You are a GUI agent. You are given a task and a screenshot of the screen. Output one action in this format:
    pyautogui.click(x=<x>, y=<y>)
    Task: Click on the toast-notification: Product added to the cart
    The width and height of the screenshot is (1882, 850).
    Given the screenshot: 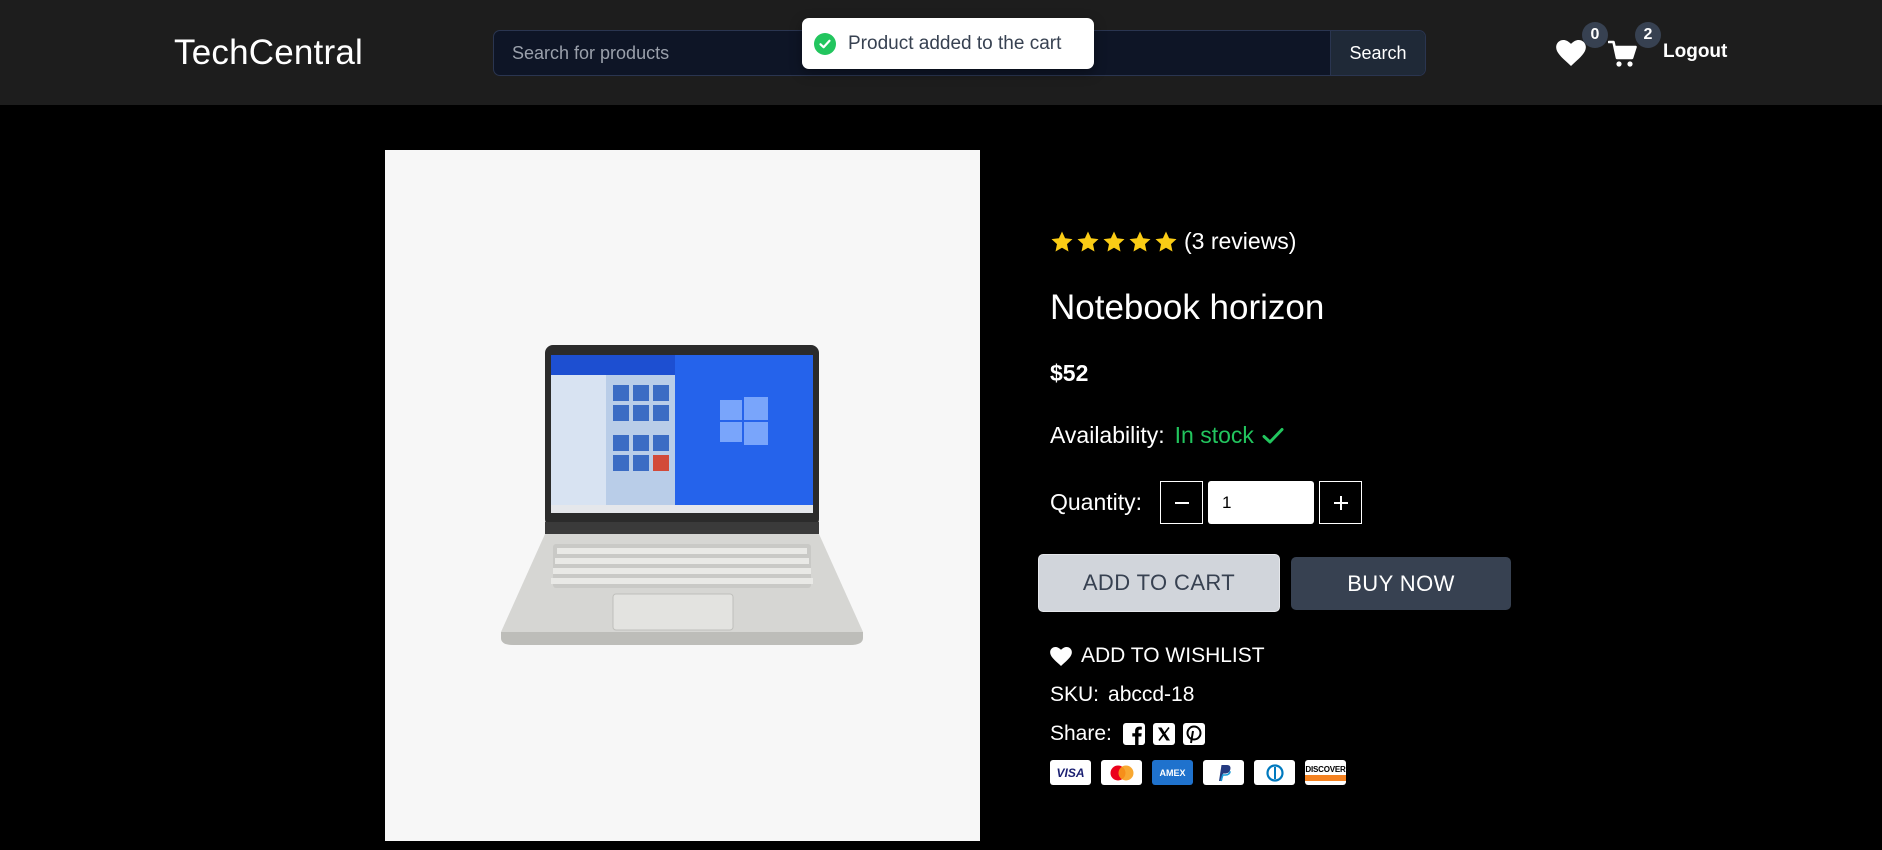 What is the action you would take?
    pyautogui.click(x=948, y=43)
    